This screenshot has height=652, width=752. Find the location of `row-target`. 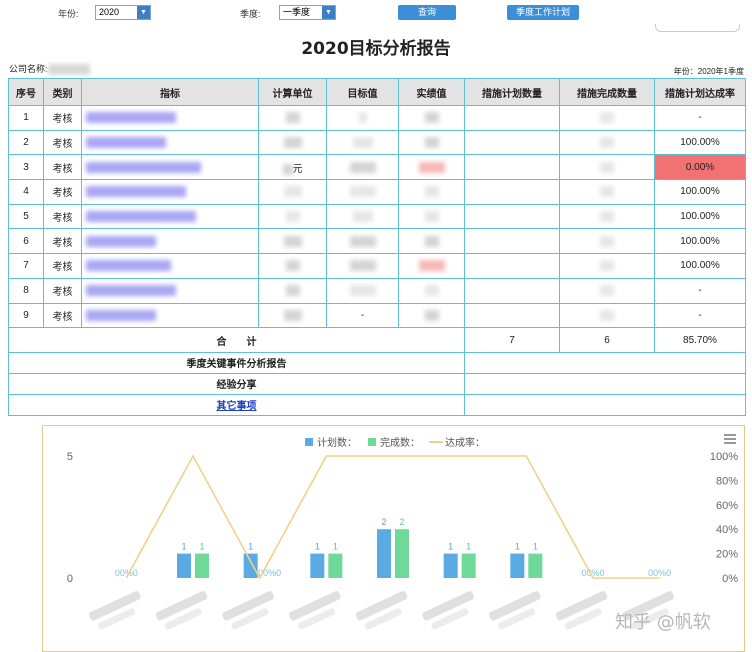

row-target is located at coordinates (362, 241).